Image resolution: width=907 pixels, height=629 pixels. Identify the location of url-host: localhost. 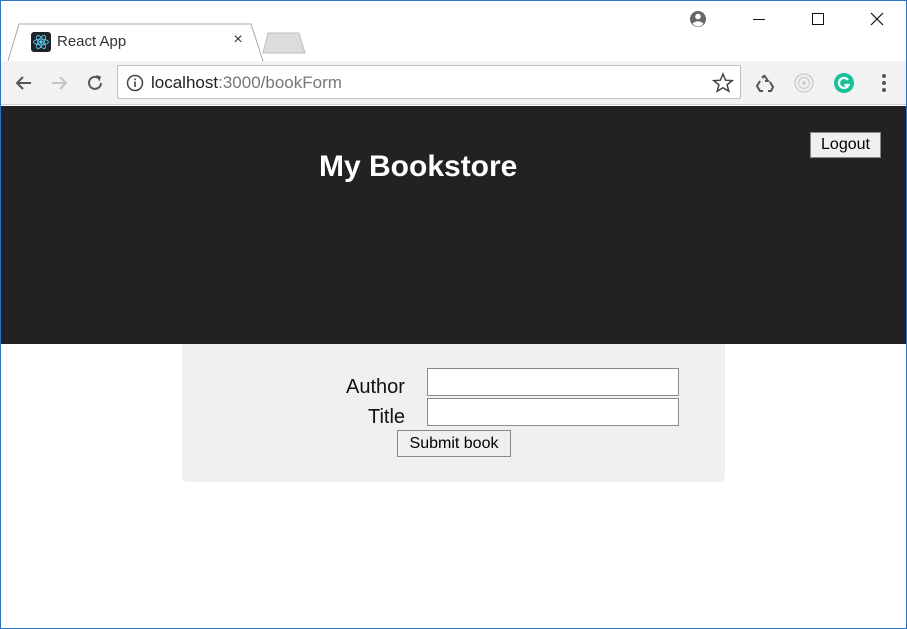
(185, 82).